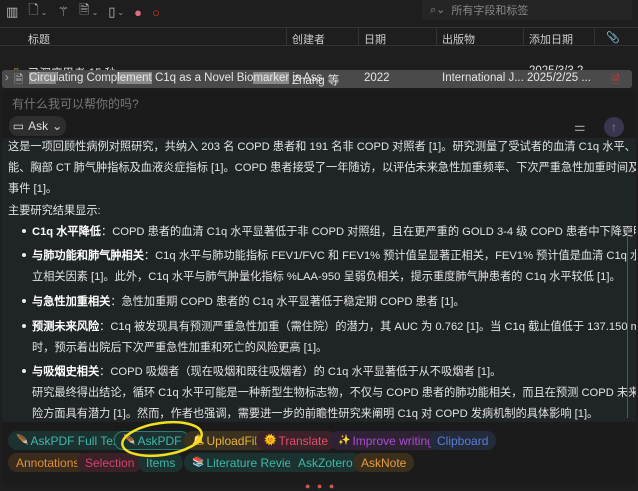  What do you see at coordinates (614, 127) in the screenshot?
I see `send-button: ↑` at bounding box center [614, 127].